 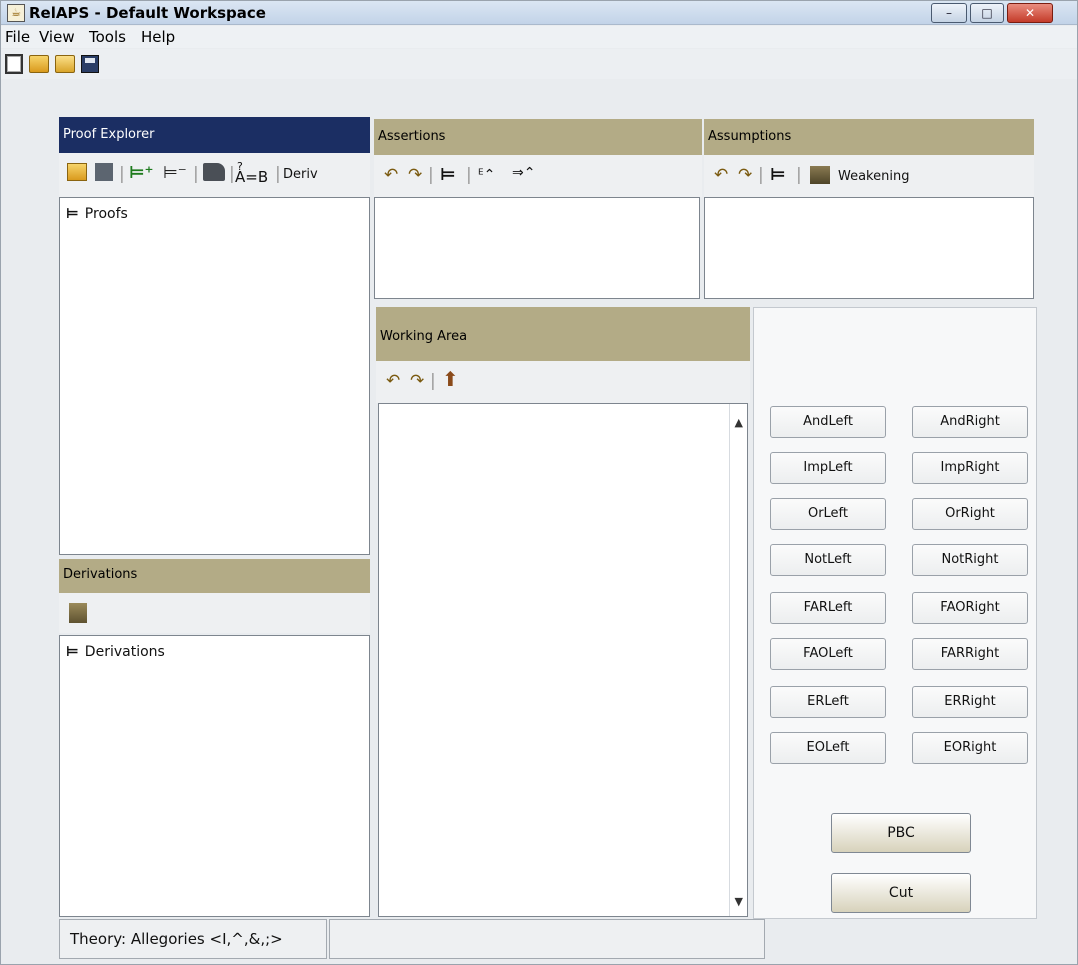 I want to click on vertical-scrollbar, so click(x=738, y=660).